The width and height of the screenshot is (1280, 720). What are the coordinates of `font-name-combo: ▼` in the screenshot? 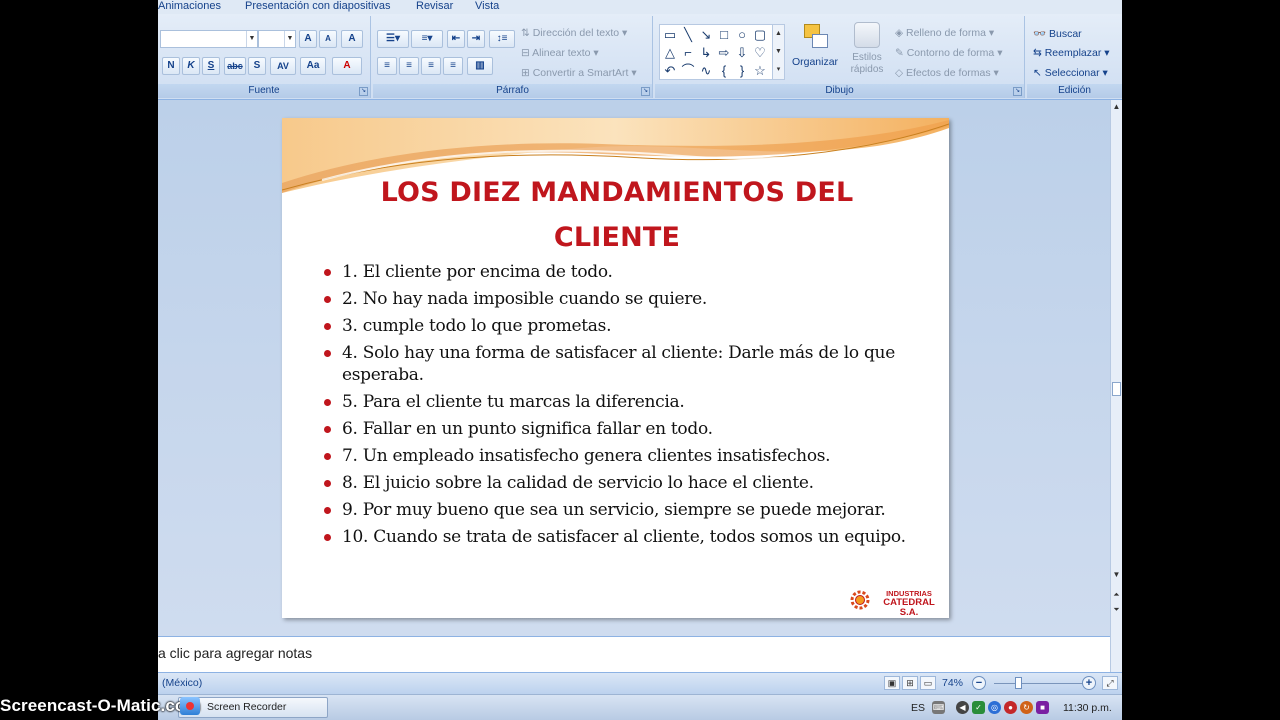 It's located at (209, 39).